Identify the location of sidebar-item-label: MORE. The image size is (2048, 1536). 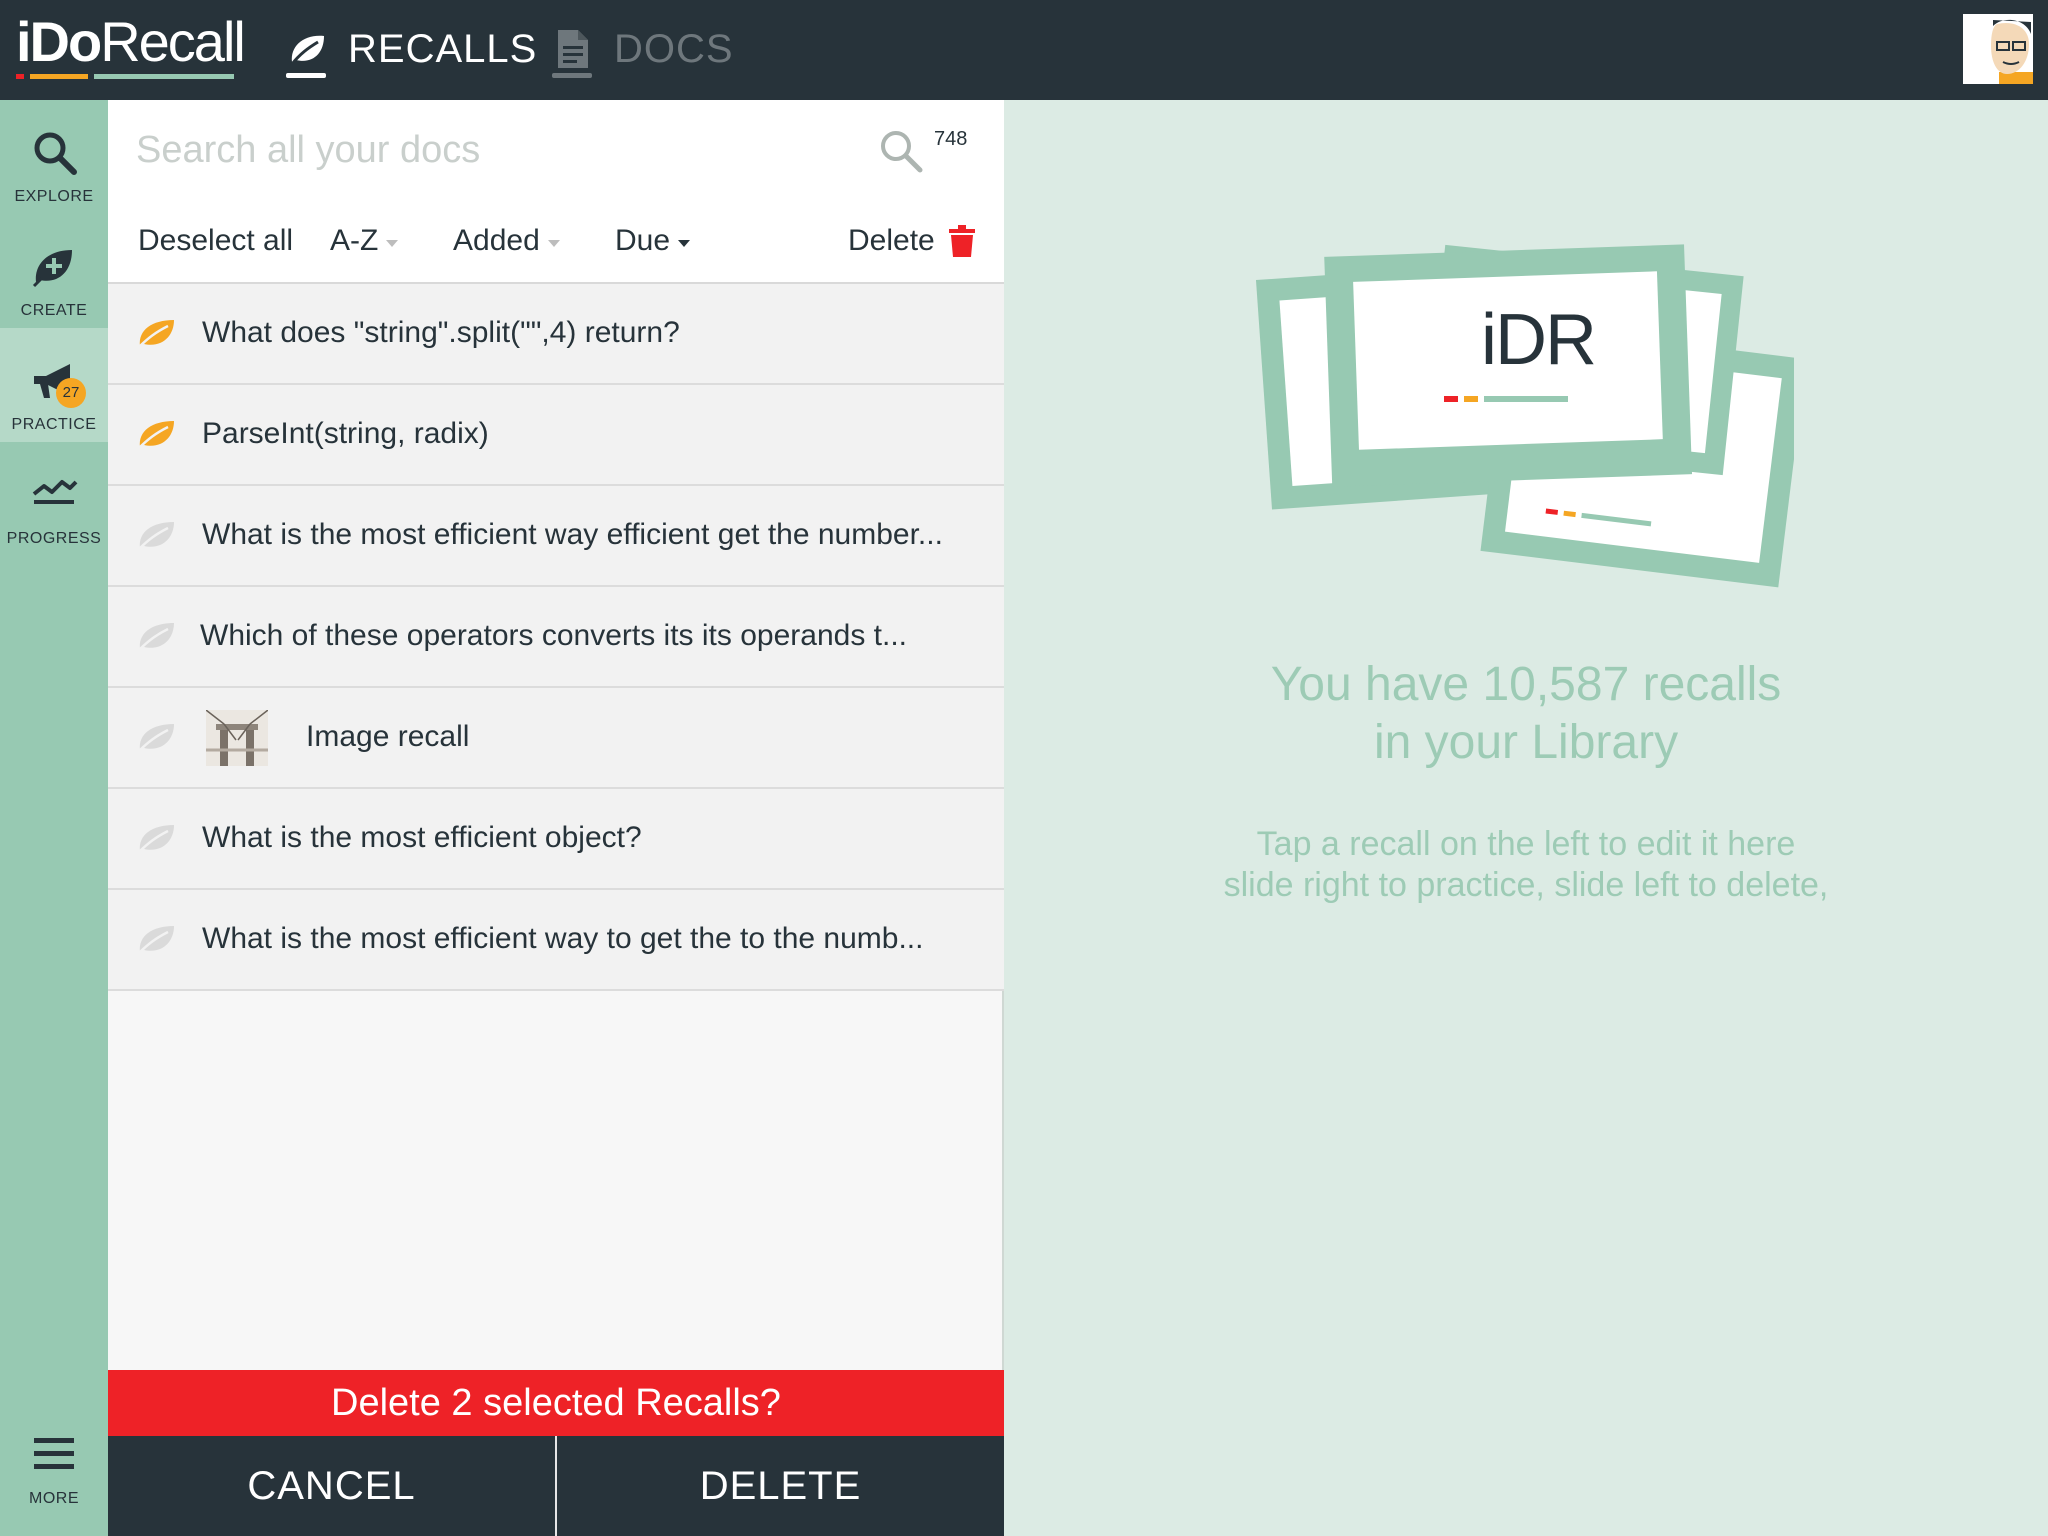
(54, 1498).